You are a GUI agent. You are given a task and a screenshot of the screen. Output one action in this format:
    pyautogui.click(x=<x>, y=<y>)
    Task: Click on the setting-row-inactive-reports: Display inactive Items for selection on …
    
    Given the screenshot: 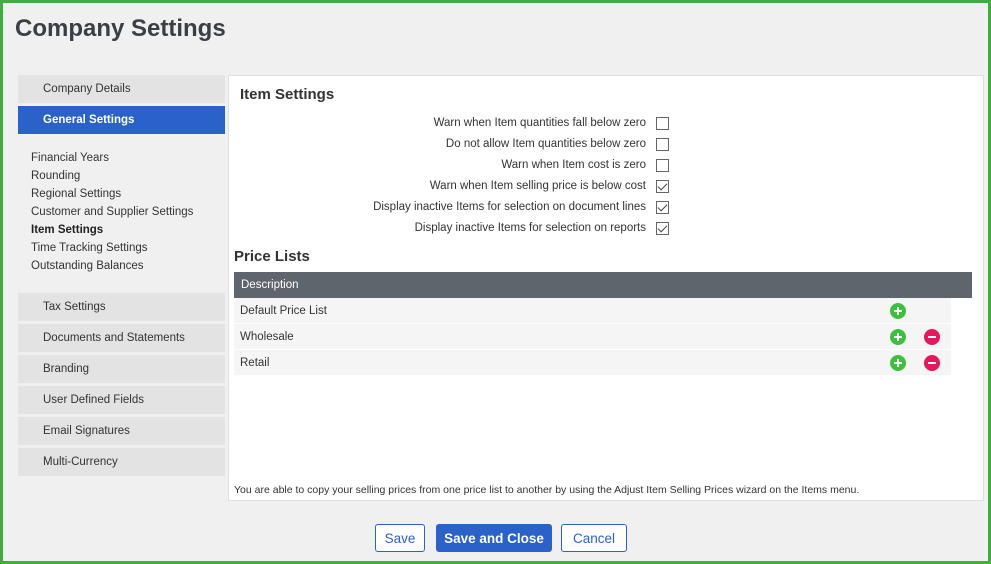 What is the action you would take?
    pyautogui.click(x=449, y=228)
    